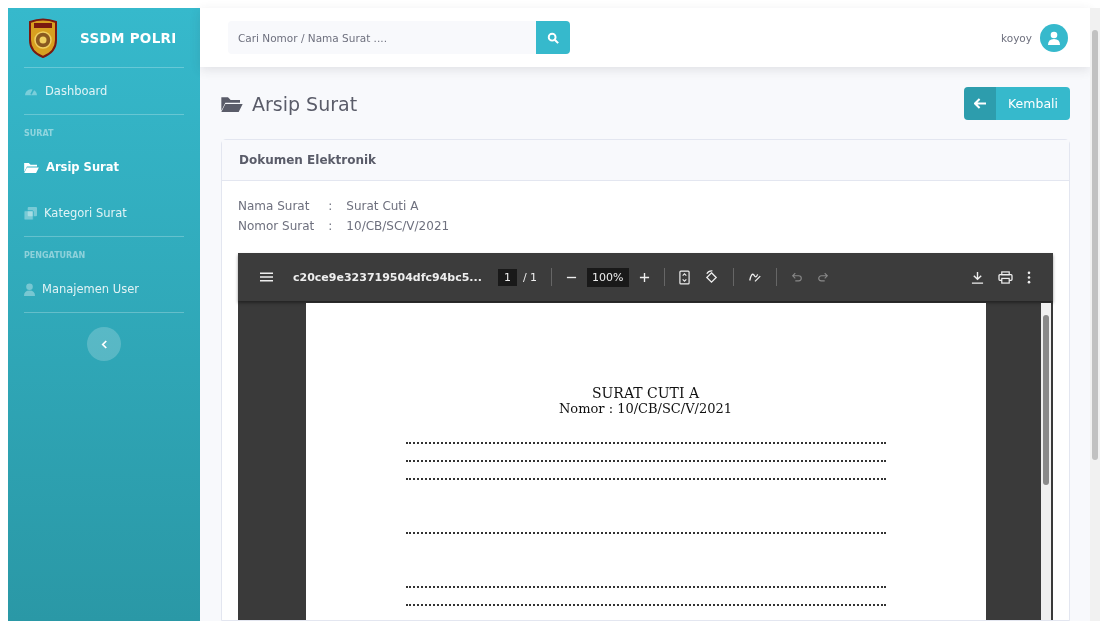 This screenshot has width=1100, height=621. What do you see at coordinates (128, 37) in the screenshot?
I see `brand-name: SSDM POLRI` at bounding box center [128, 37].